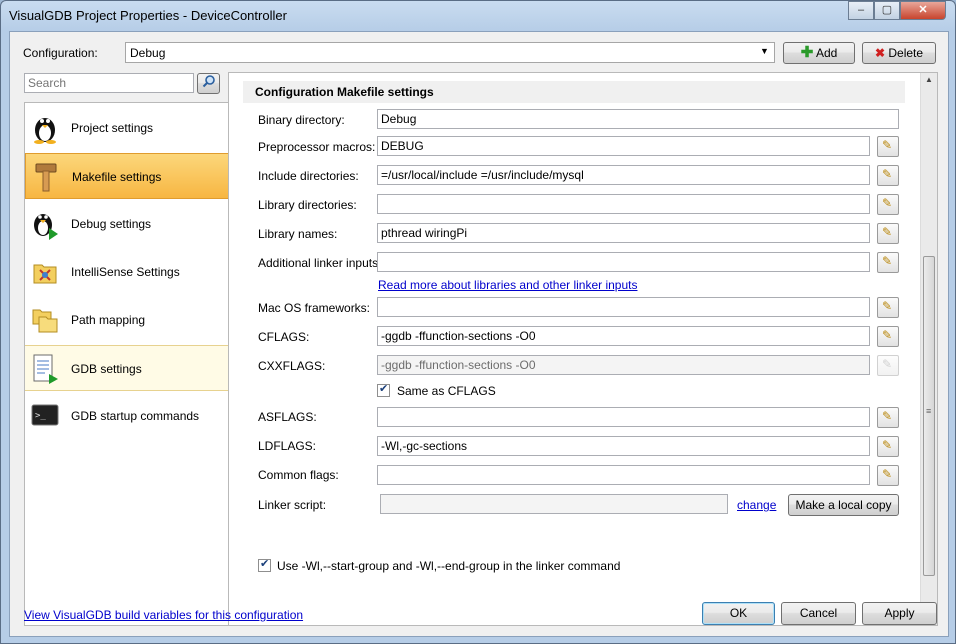 The height and width of the screenshot is (644, 956). I want to click on sidebar-item-label: IntelliSense Settings, so click(125, 272).